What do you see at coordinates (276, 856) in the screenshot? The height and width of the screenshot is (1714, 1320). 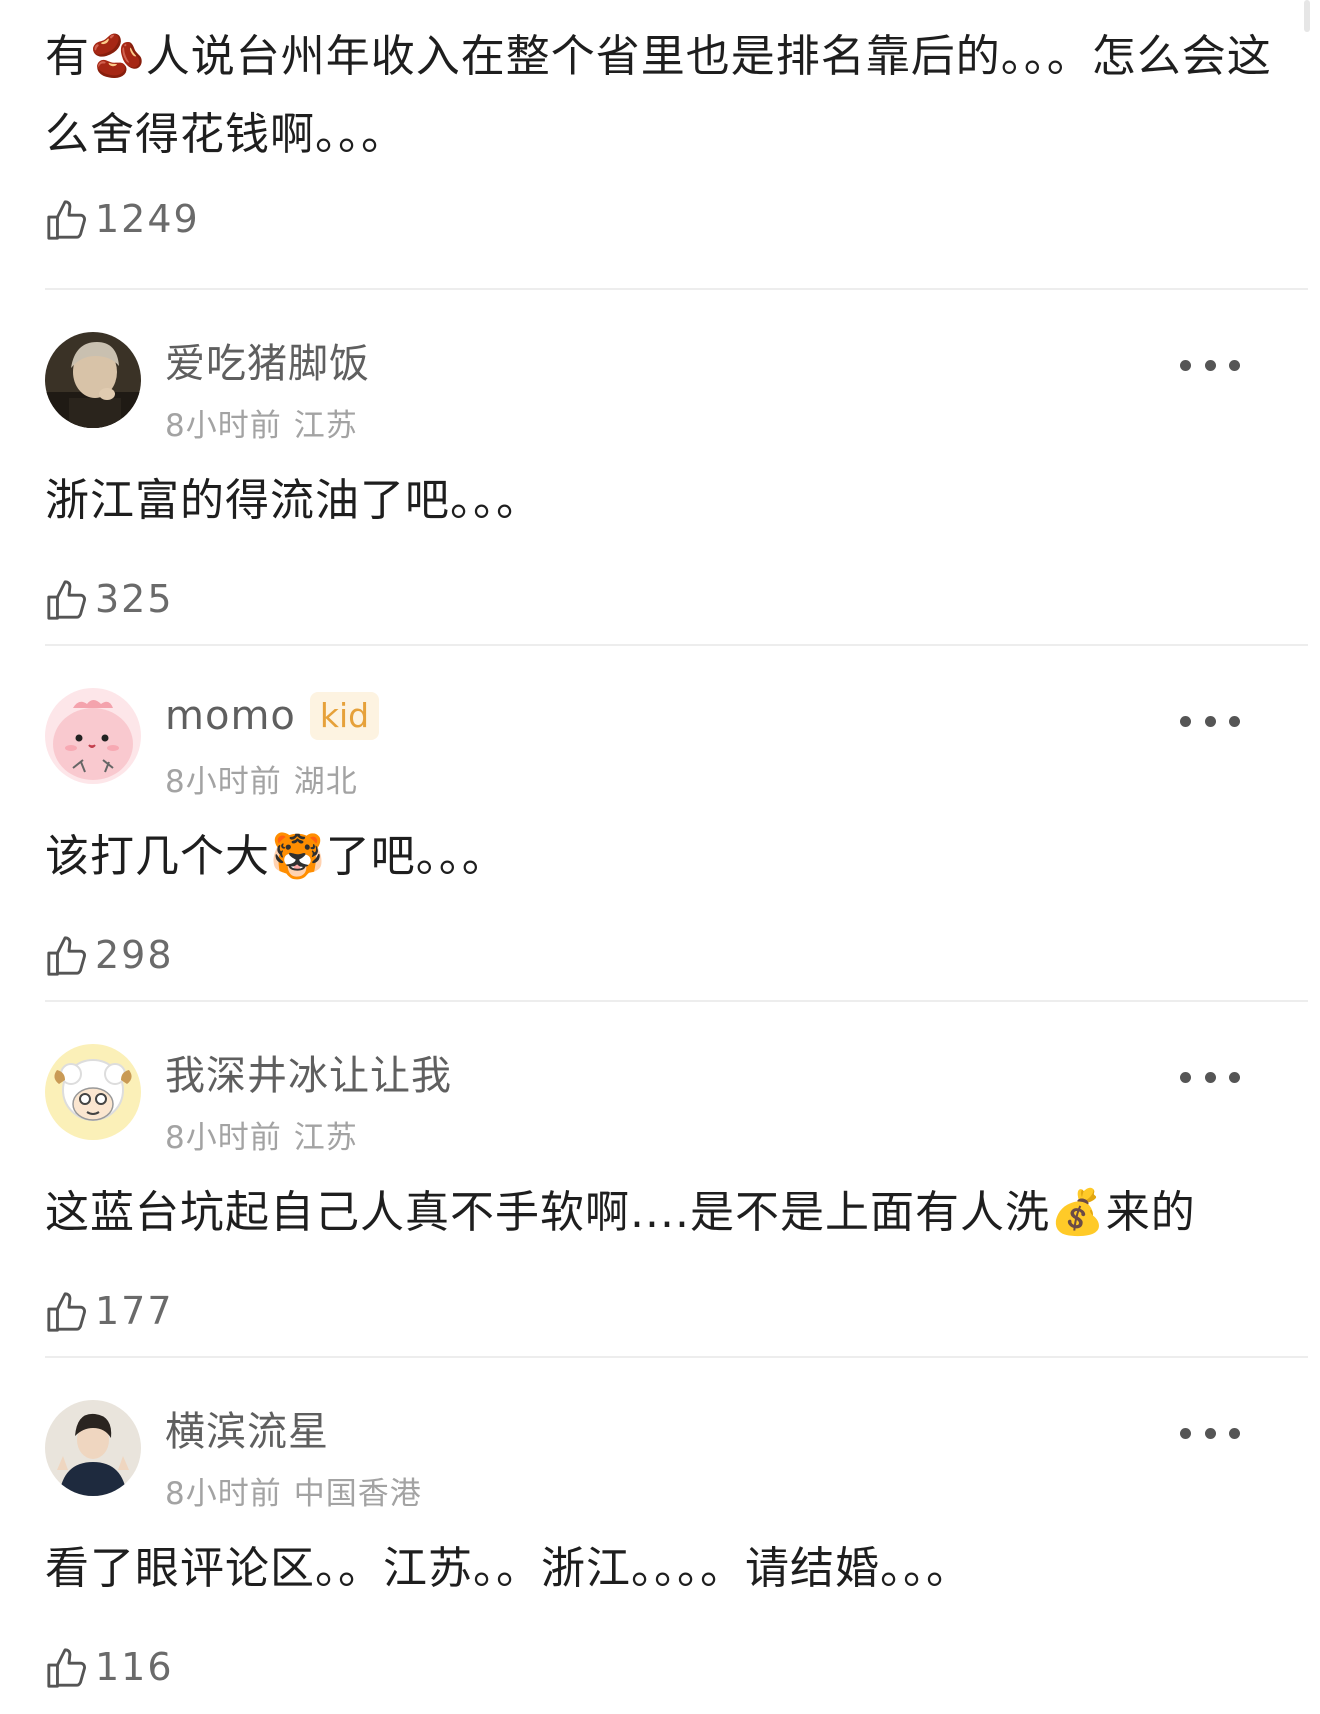 I see `comment-text: 该打几个大🐯了吧。。。` at bounding box center [276, 856].